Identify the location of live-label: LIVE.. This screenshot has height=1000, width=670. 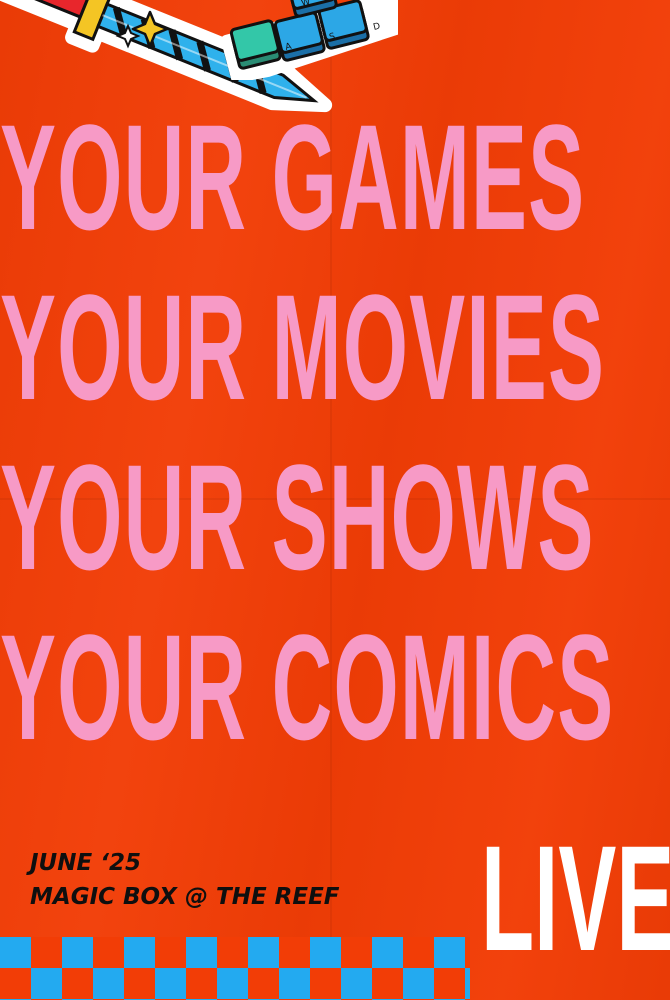
(575, 898).